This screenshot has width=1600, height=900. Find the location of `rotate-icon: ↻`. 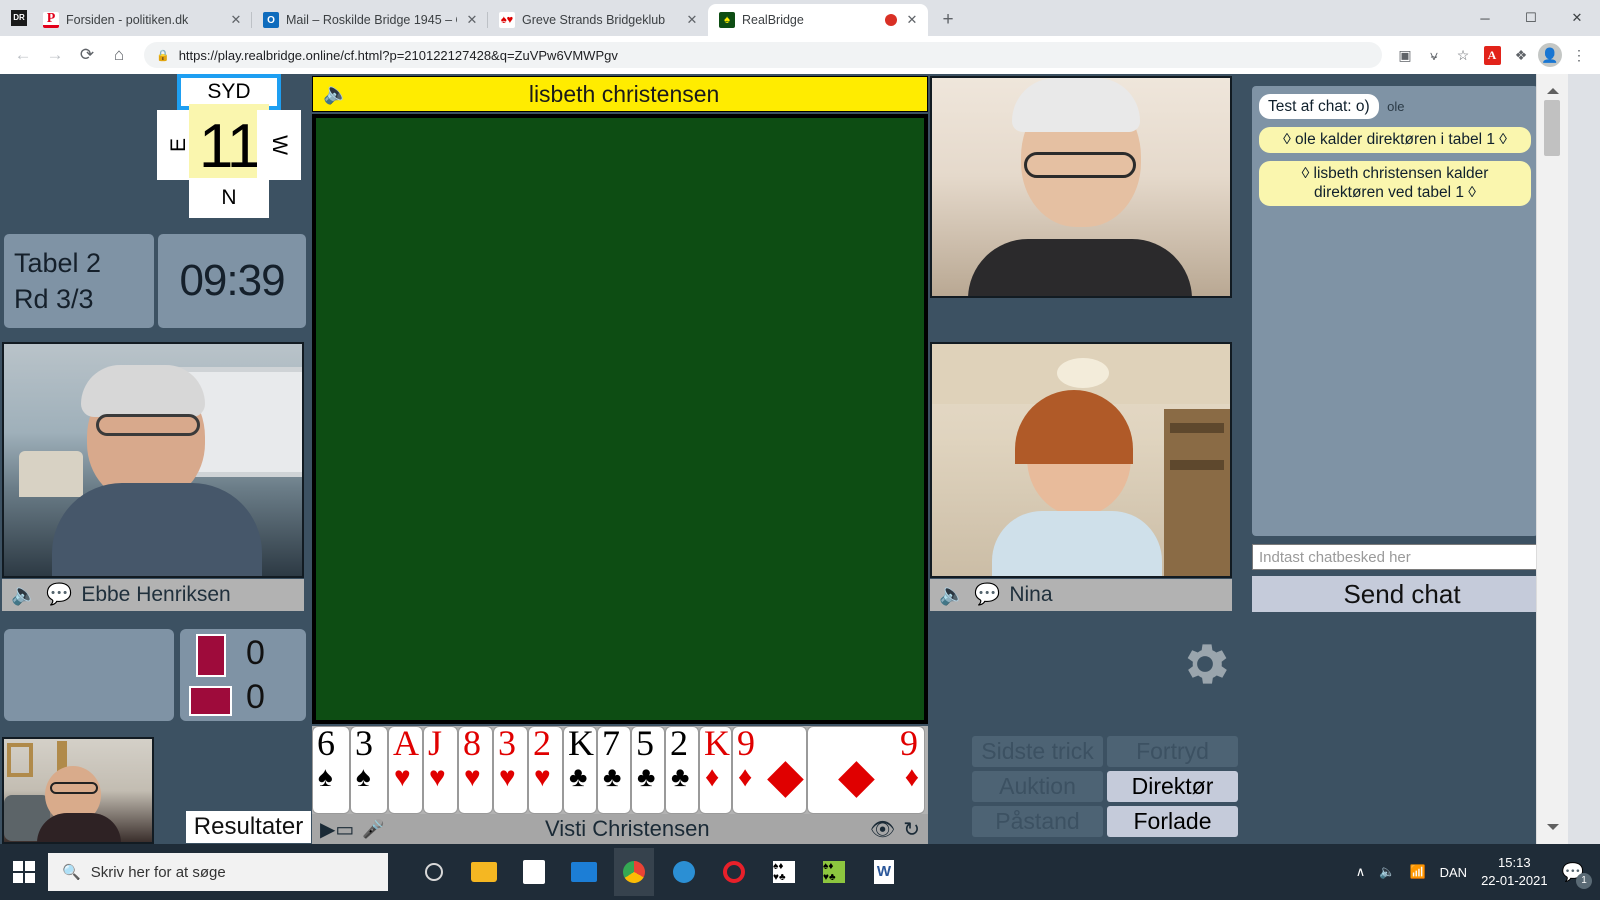

rotate-icon: ↻ is located at coordinates (911, 829).